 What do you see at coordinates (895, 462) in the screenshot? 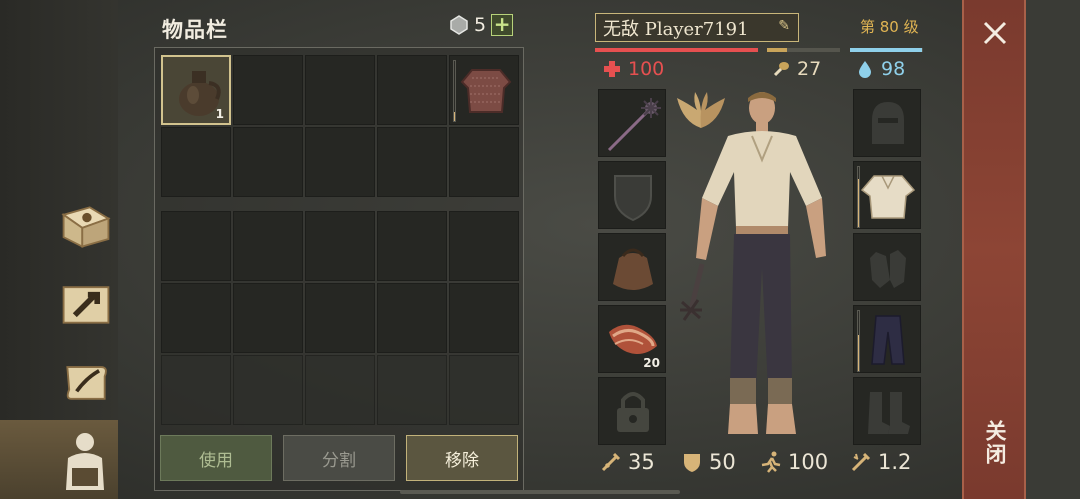
I see `crit-value: 1.2` at bounding box center [895, 462].